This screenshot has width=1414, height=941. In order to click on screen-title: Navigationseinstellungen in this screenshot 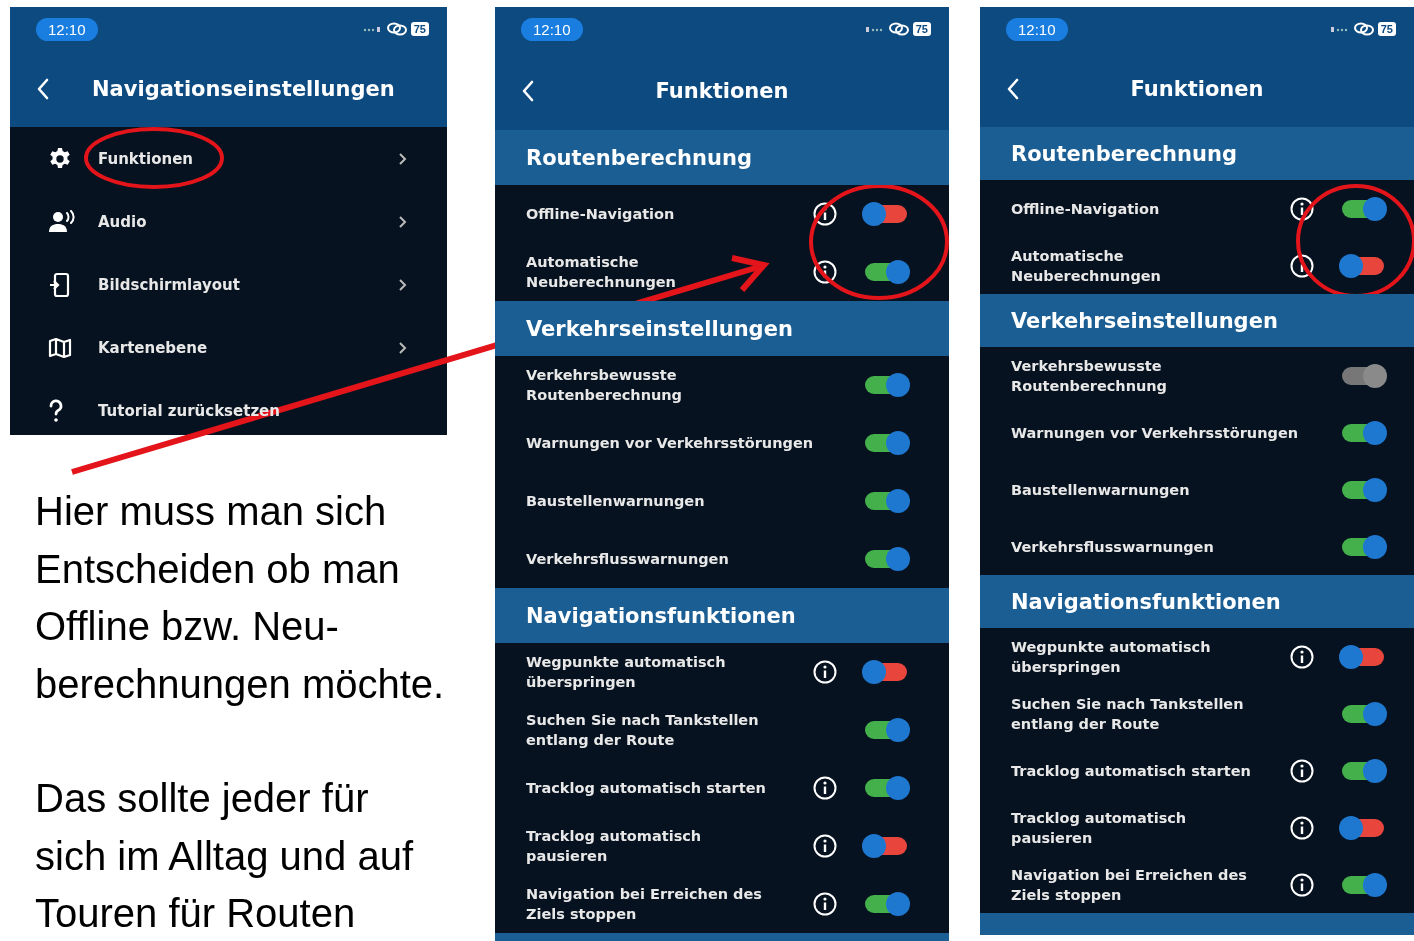, I will do `click(243, 89)`.